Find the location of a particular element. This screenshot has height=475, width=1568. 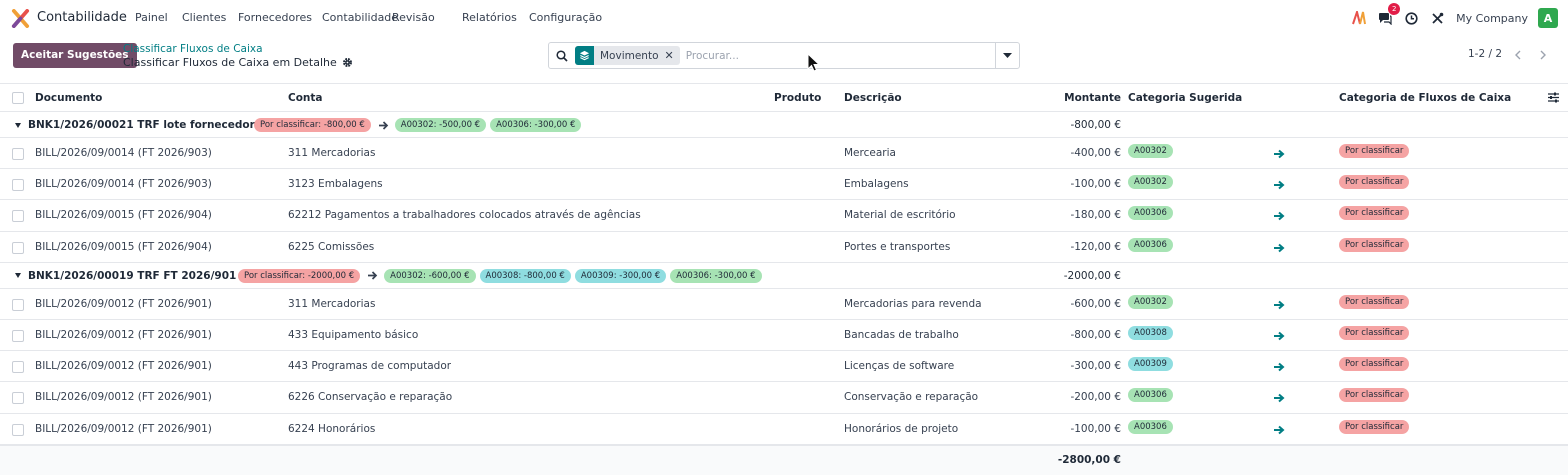

ai-assistant-icon is located at coordinates (1359, 18).